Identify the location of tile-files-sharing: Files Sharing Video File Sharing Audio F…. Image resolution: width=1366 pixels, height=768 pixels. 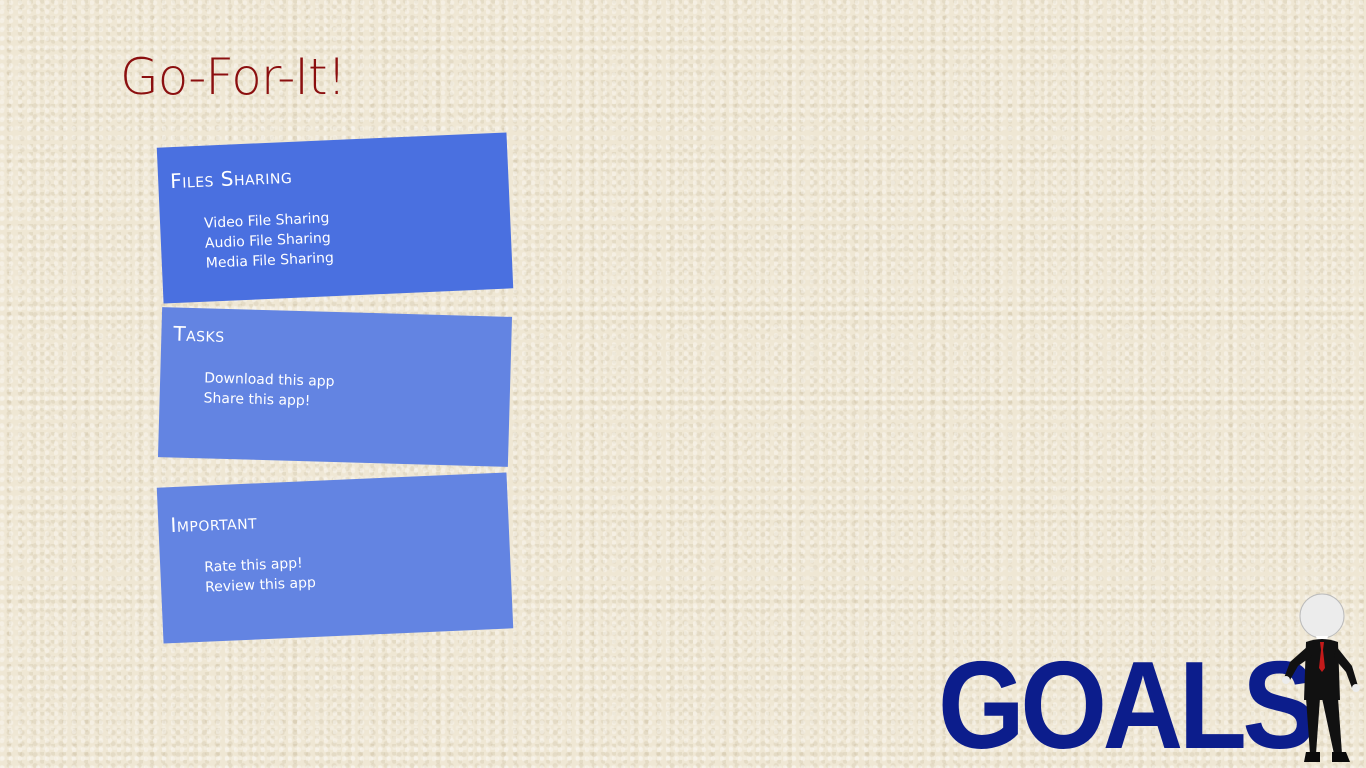
(335, 218).